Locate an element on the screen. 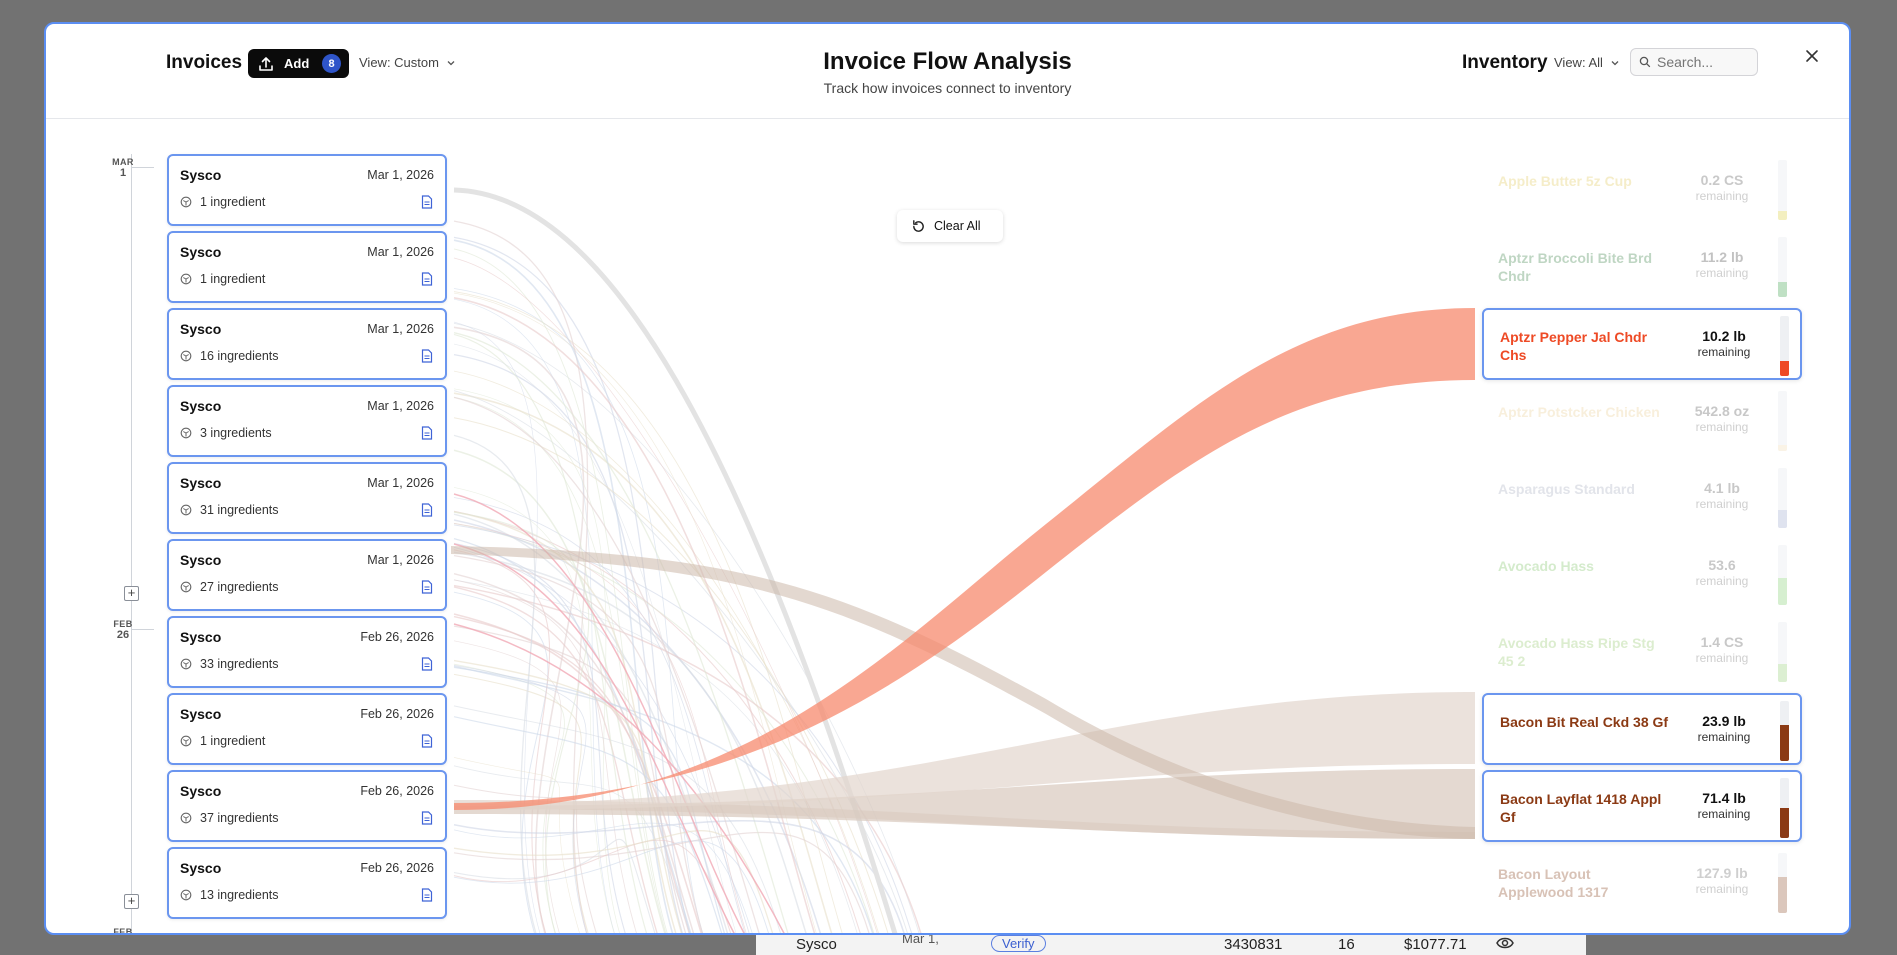  inventory-item: Apple Butter 5z Cup 0.2 CS remaining is located at coordinates (1642, 190).